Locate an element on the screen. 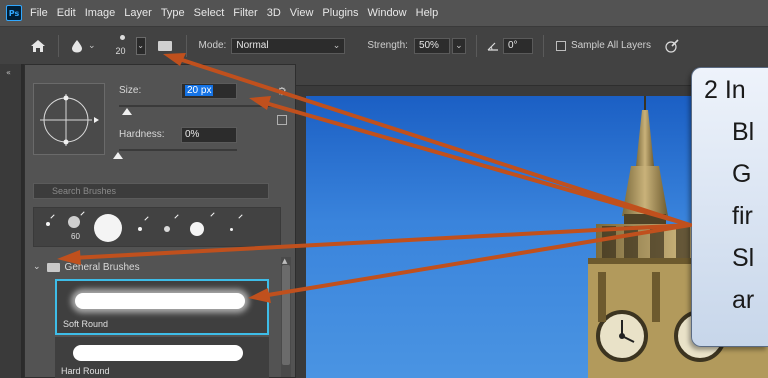  arrowhead-general-brushes is located at coordinates (69, 257).